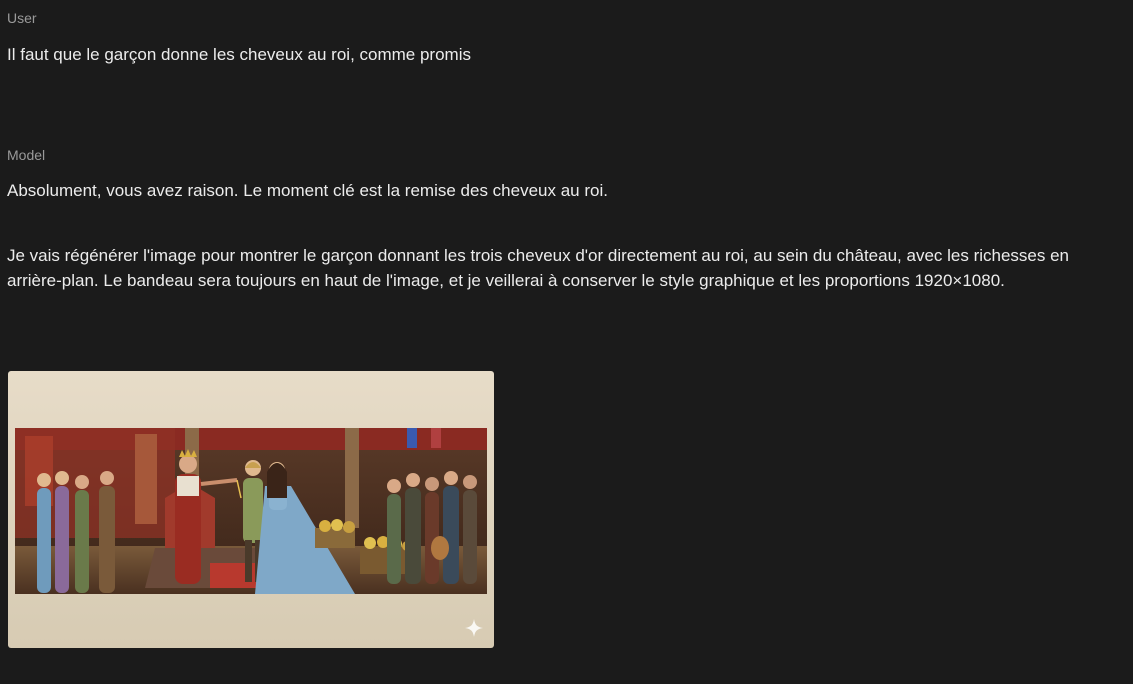  Describe the element at coordinates (22, 18) in the screenshot. I see `user-role-label: User` at that location.